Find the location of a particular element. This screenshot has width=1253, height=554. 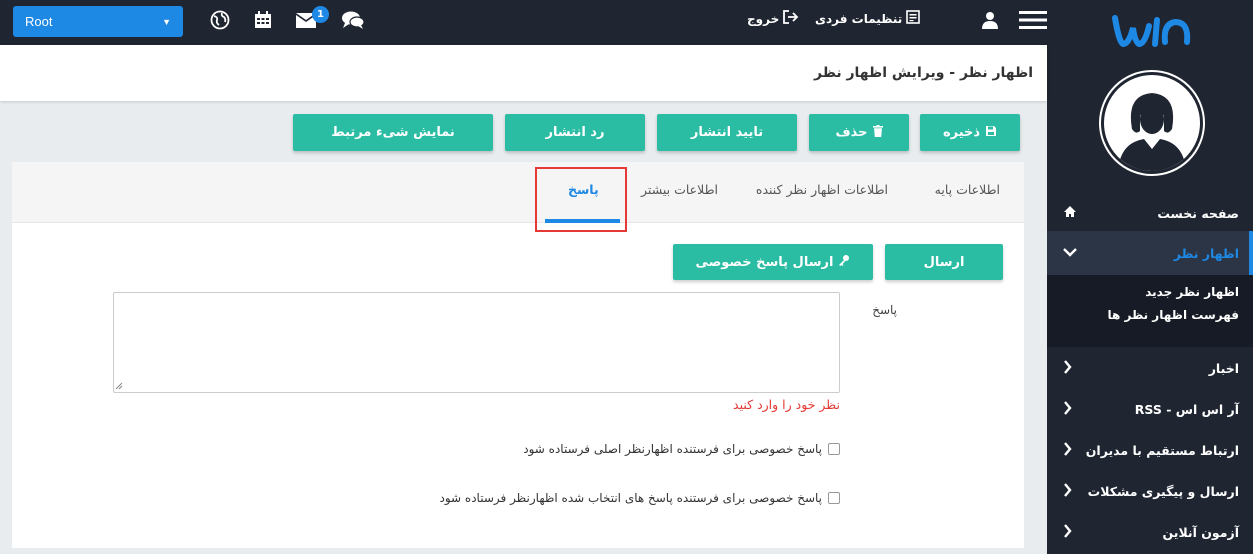

reply-error-message: نظر خود را وارد کنید is located at coordinates (786, 404).